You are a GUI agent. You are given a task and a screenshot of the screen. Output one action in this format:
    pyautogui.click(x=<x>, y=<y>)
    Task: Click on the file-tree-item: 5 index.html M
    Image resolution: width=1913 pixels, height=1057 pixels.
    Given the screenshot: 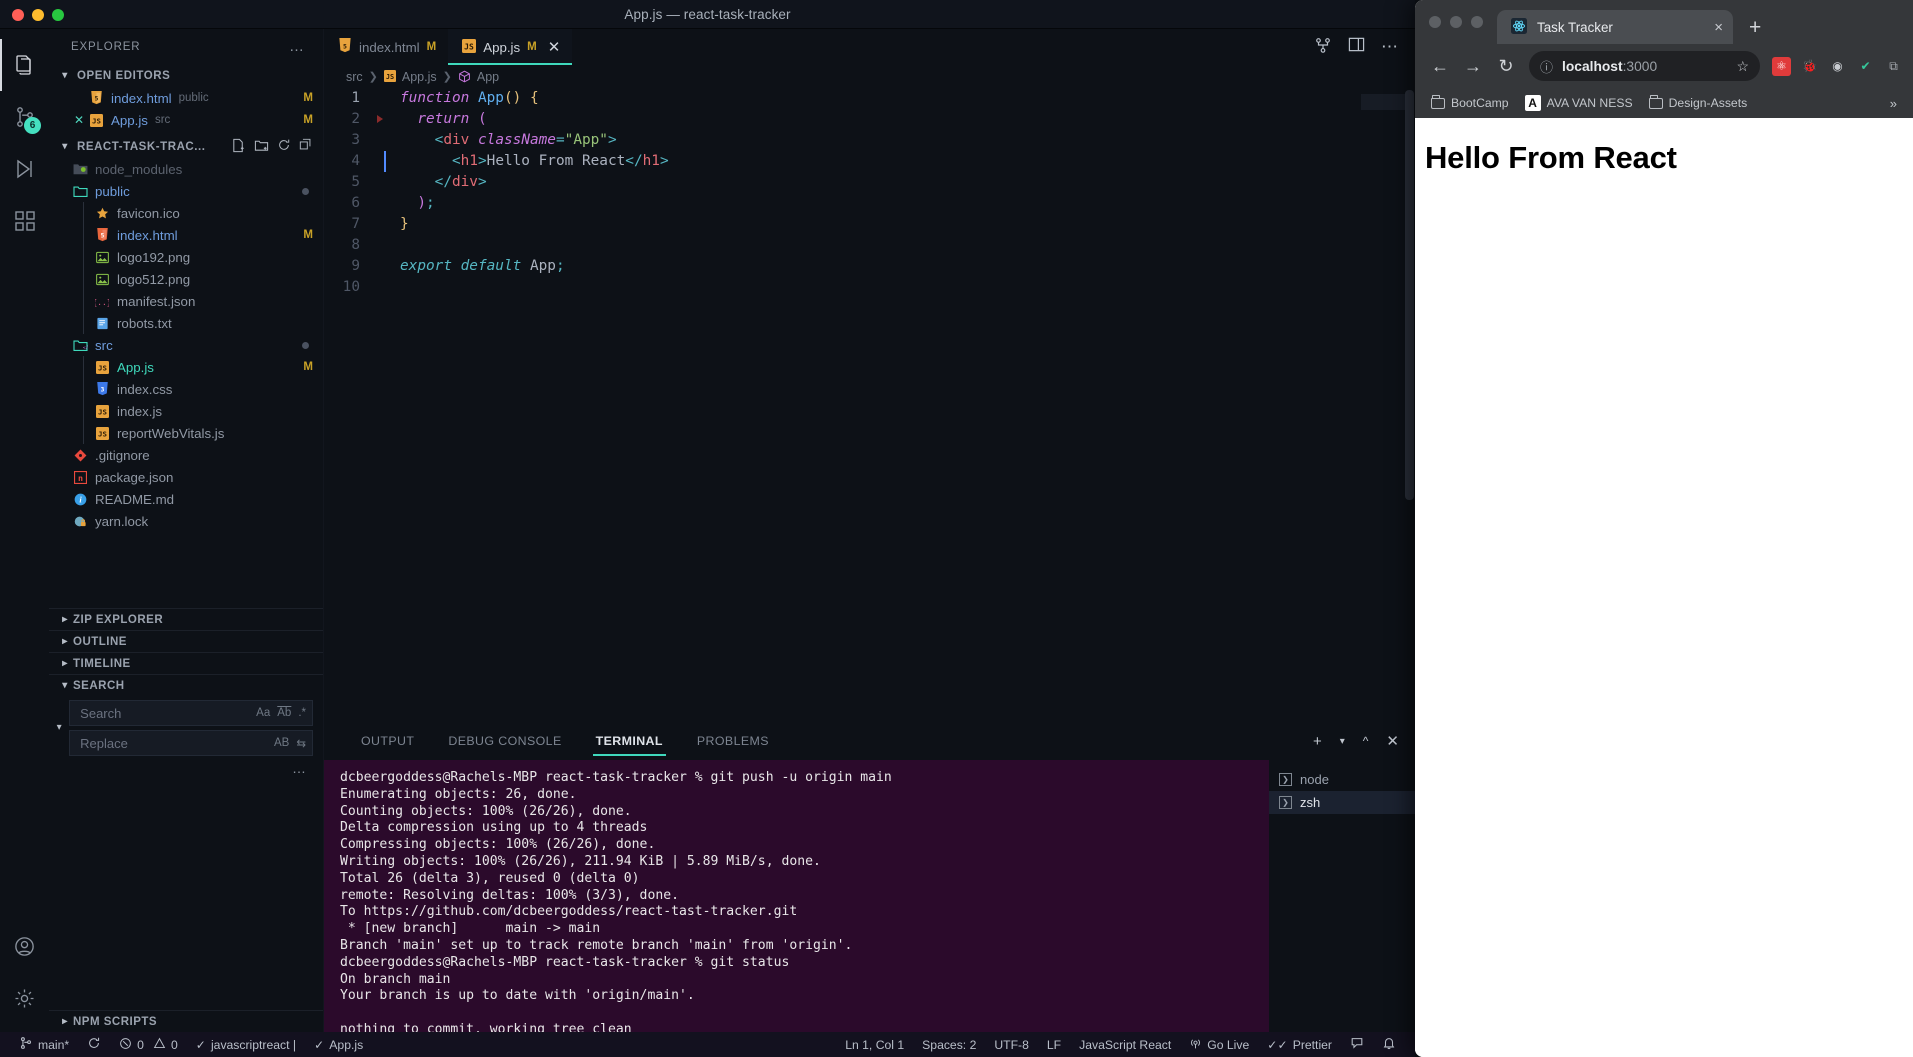 What is the action you would take?
    pyautogui.click(x=186, y=235)
    